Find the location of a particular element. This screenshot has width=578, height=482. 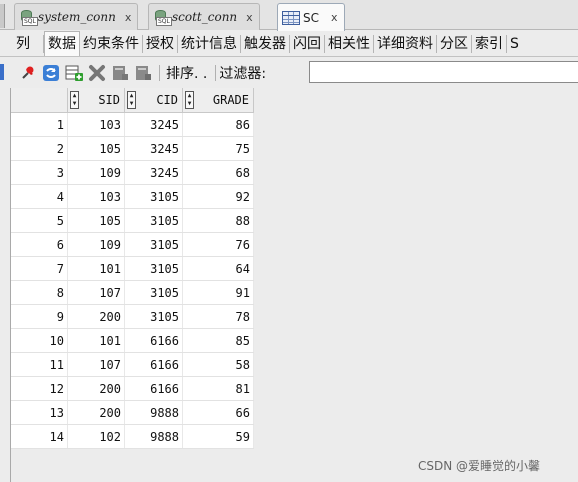

subtab-statistics: 统计信息 is located at coordinates (209, 43).